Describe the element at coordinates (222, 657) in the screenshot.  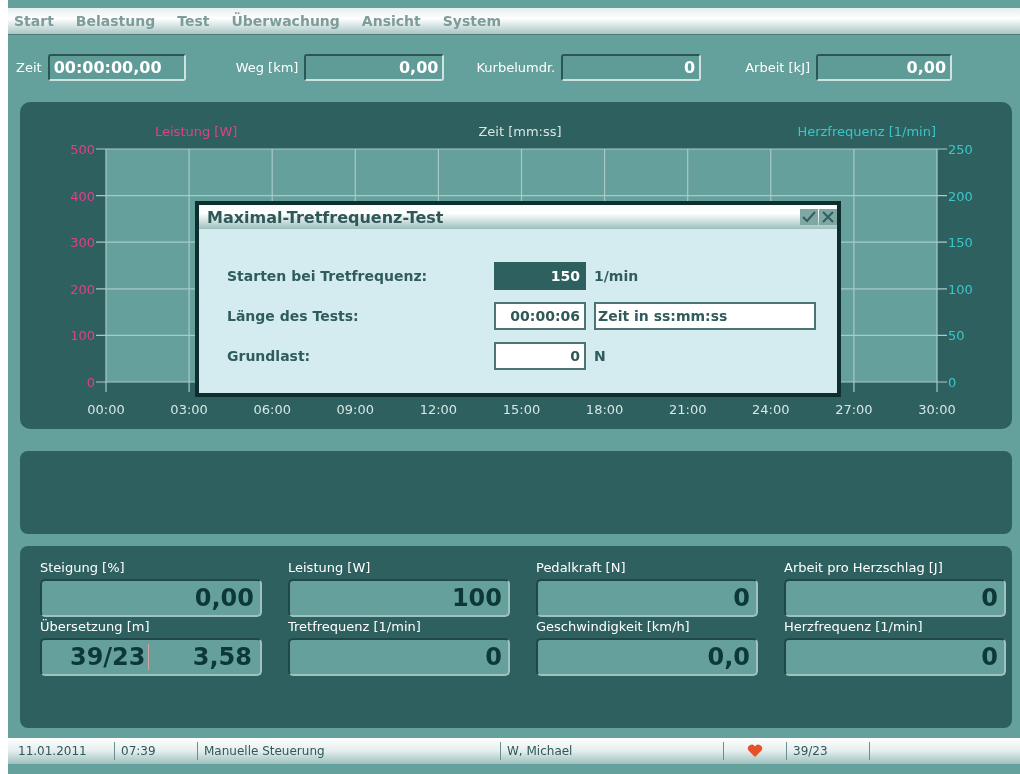
I see `metric-value: 3,58` at that location.